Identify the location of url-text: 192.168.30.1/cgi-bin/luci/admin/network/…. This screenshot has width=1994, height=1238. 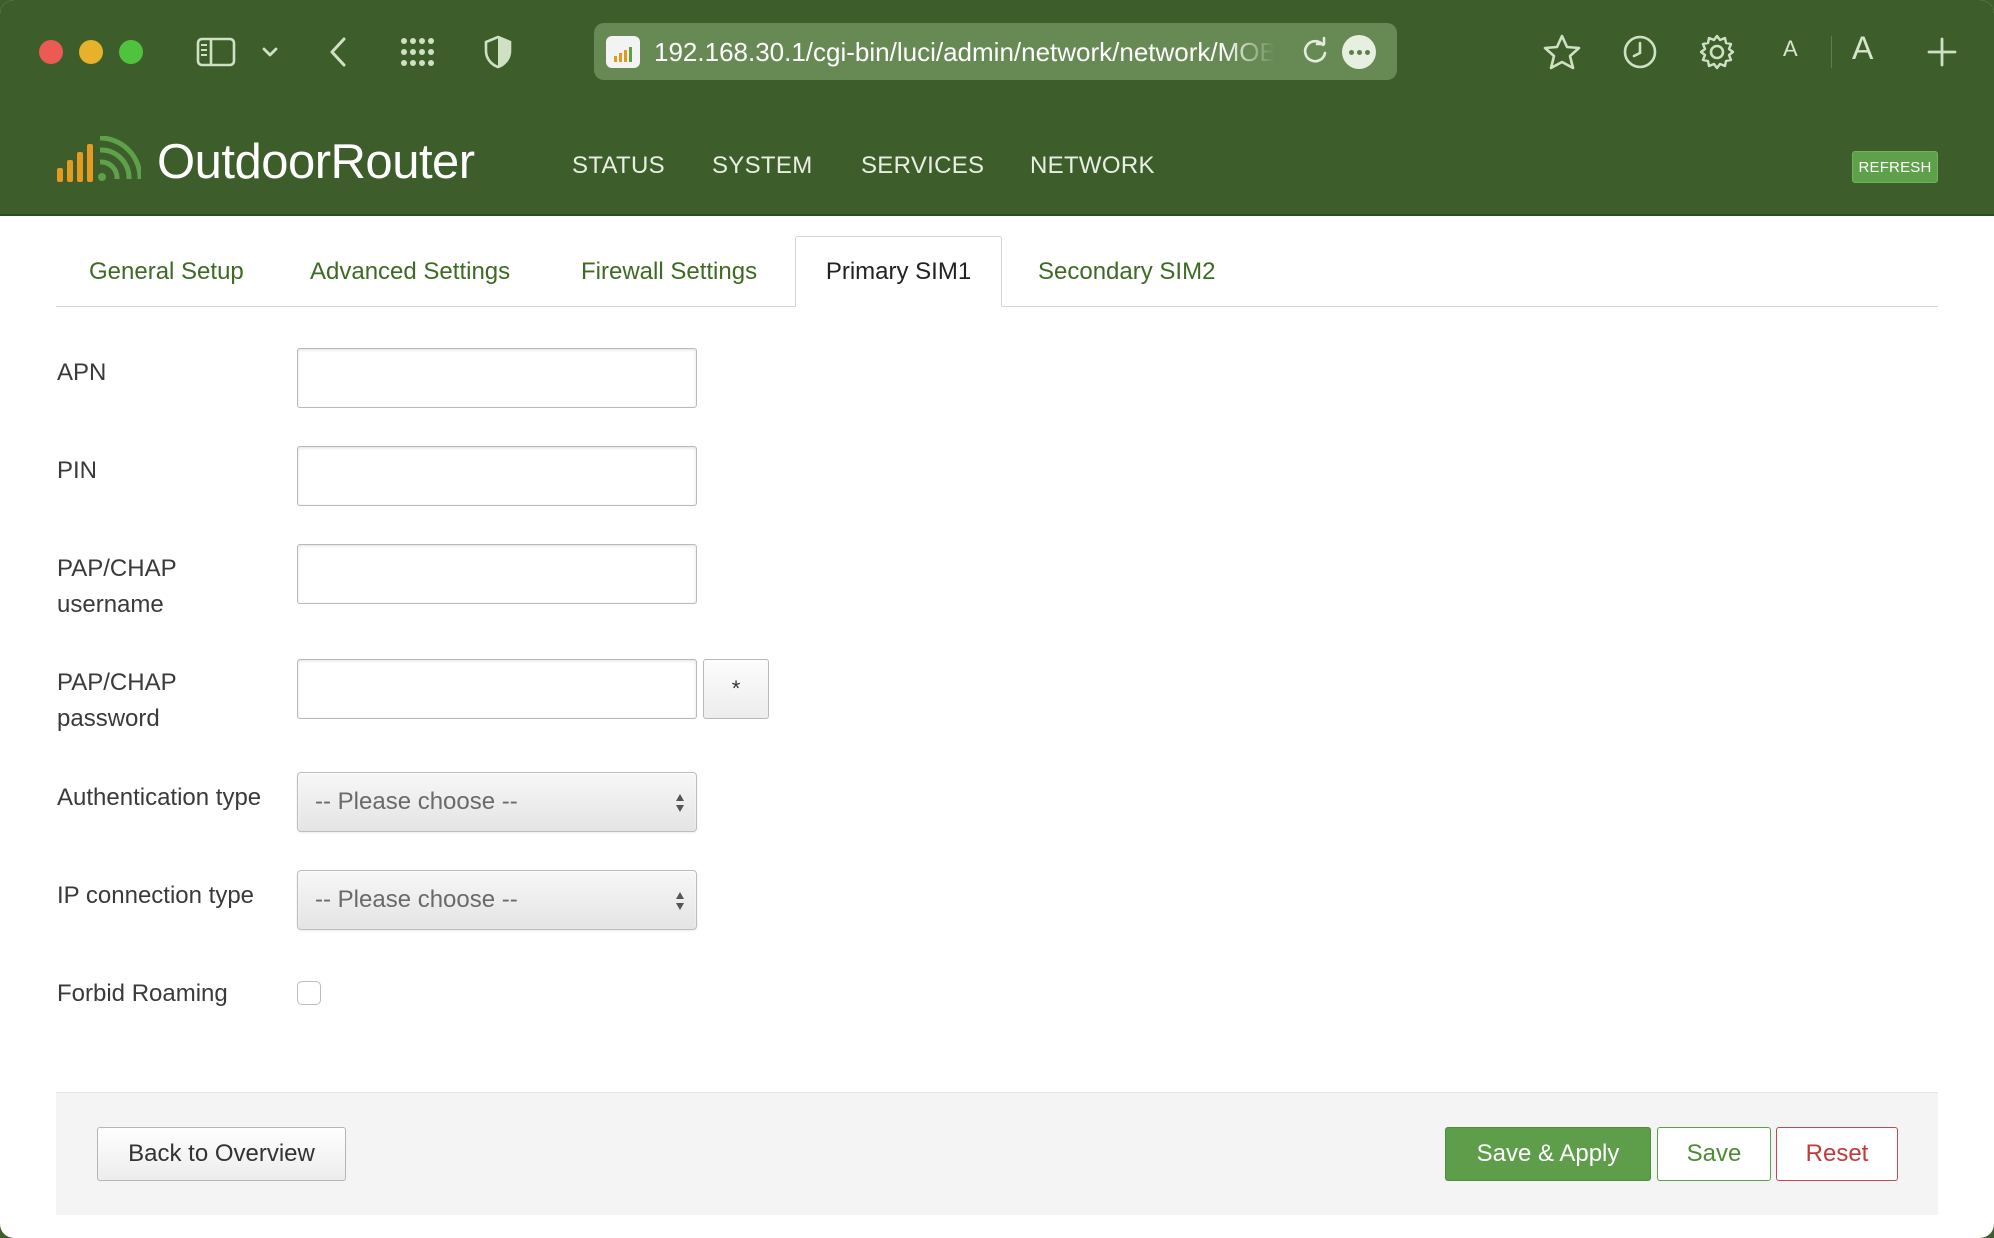
(964, 52).